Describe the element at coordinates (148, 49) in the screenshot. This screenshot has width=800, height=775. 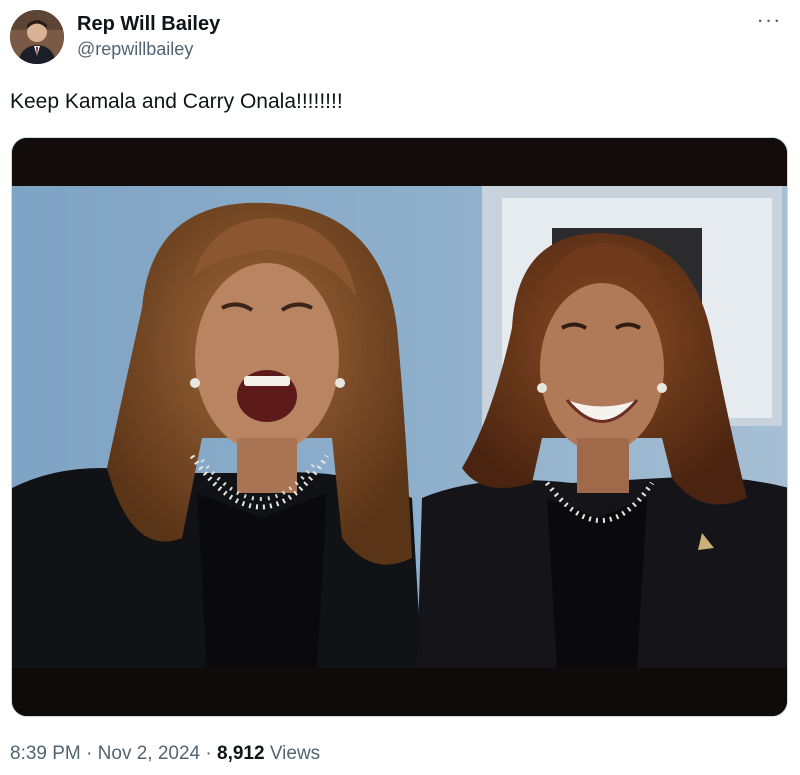
I see `user-handle: @repwillbailey` at that location.